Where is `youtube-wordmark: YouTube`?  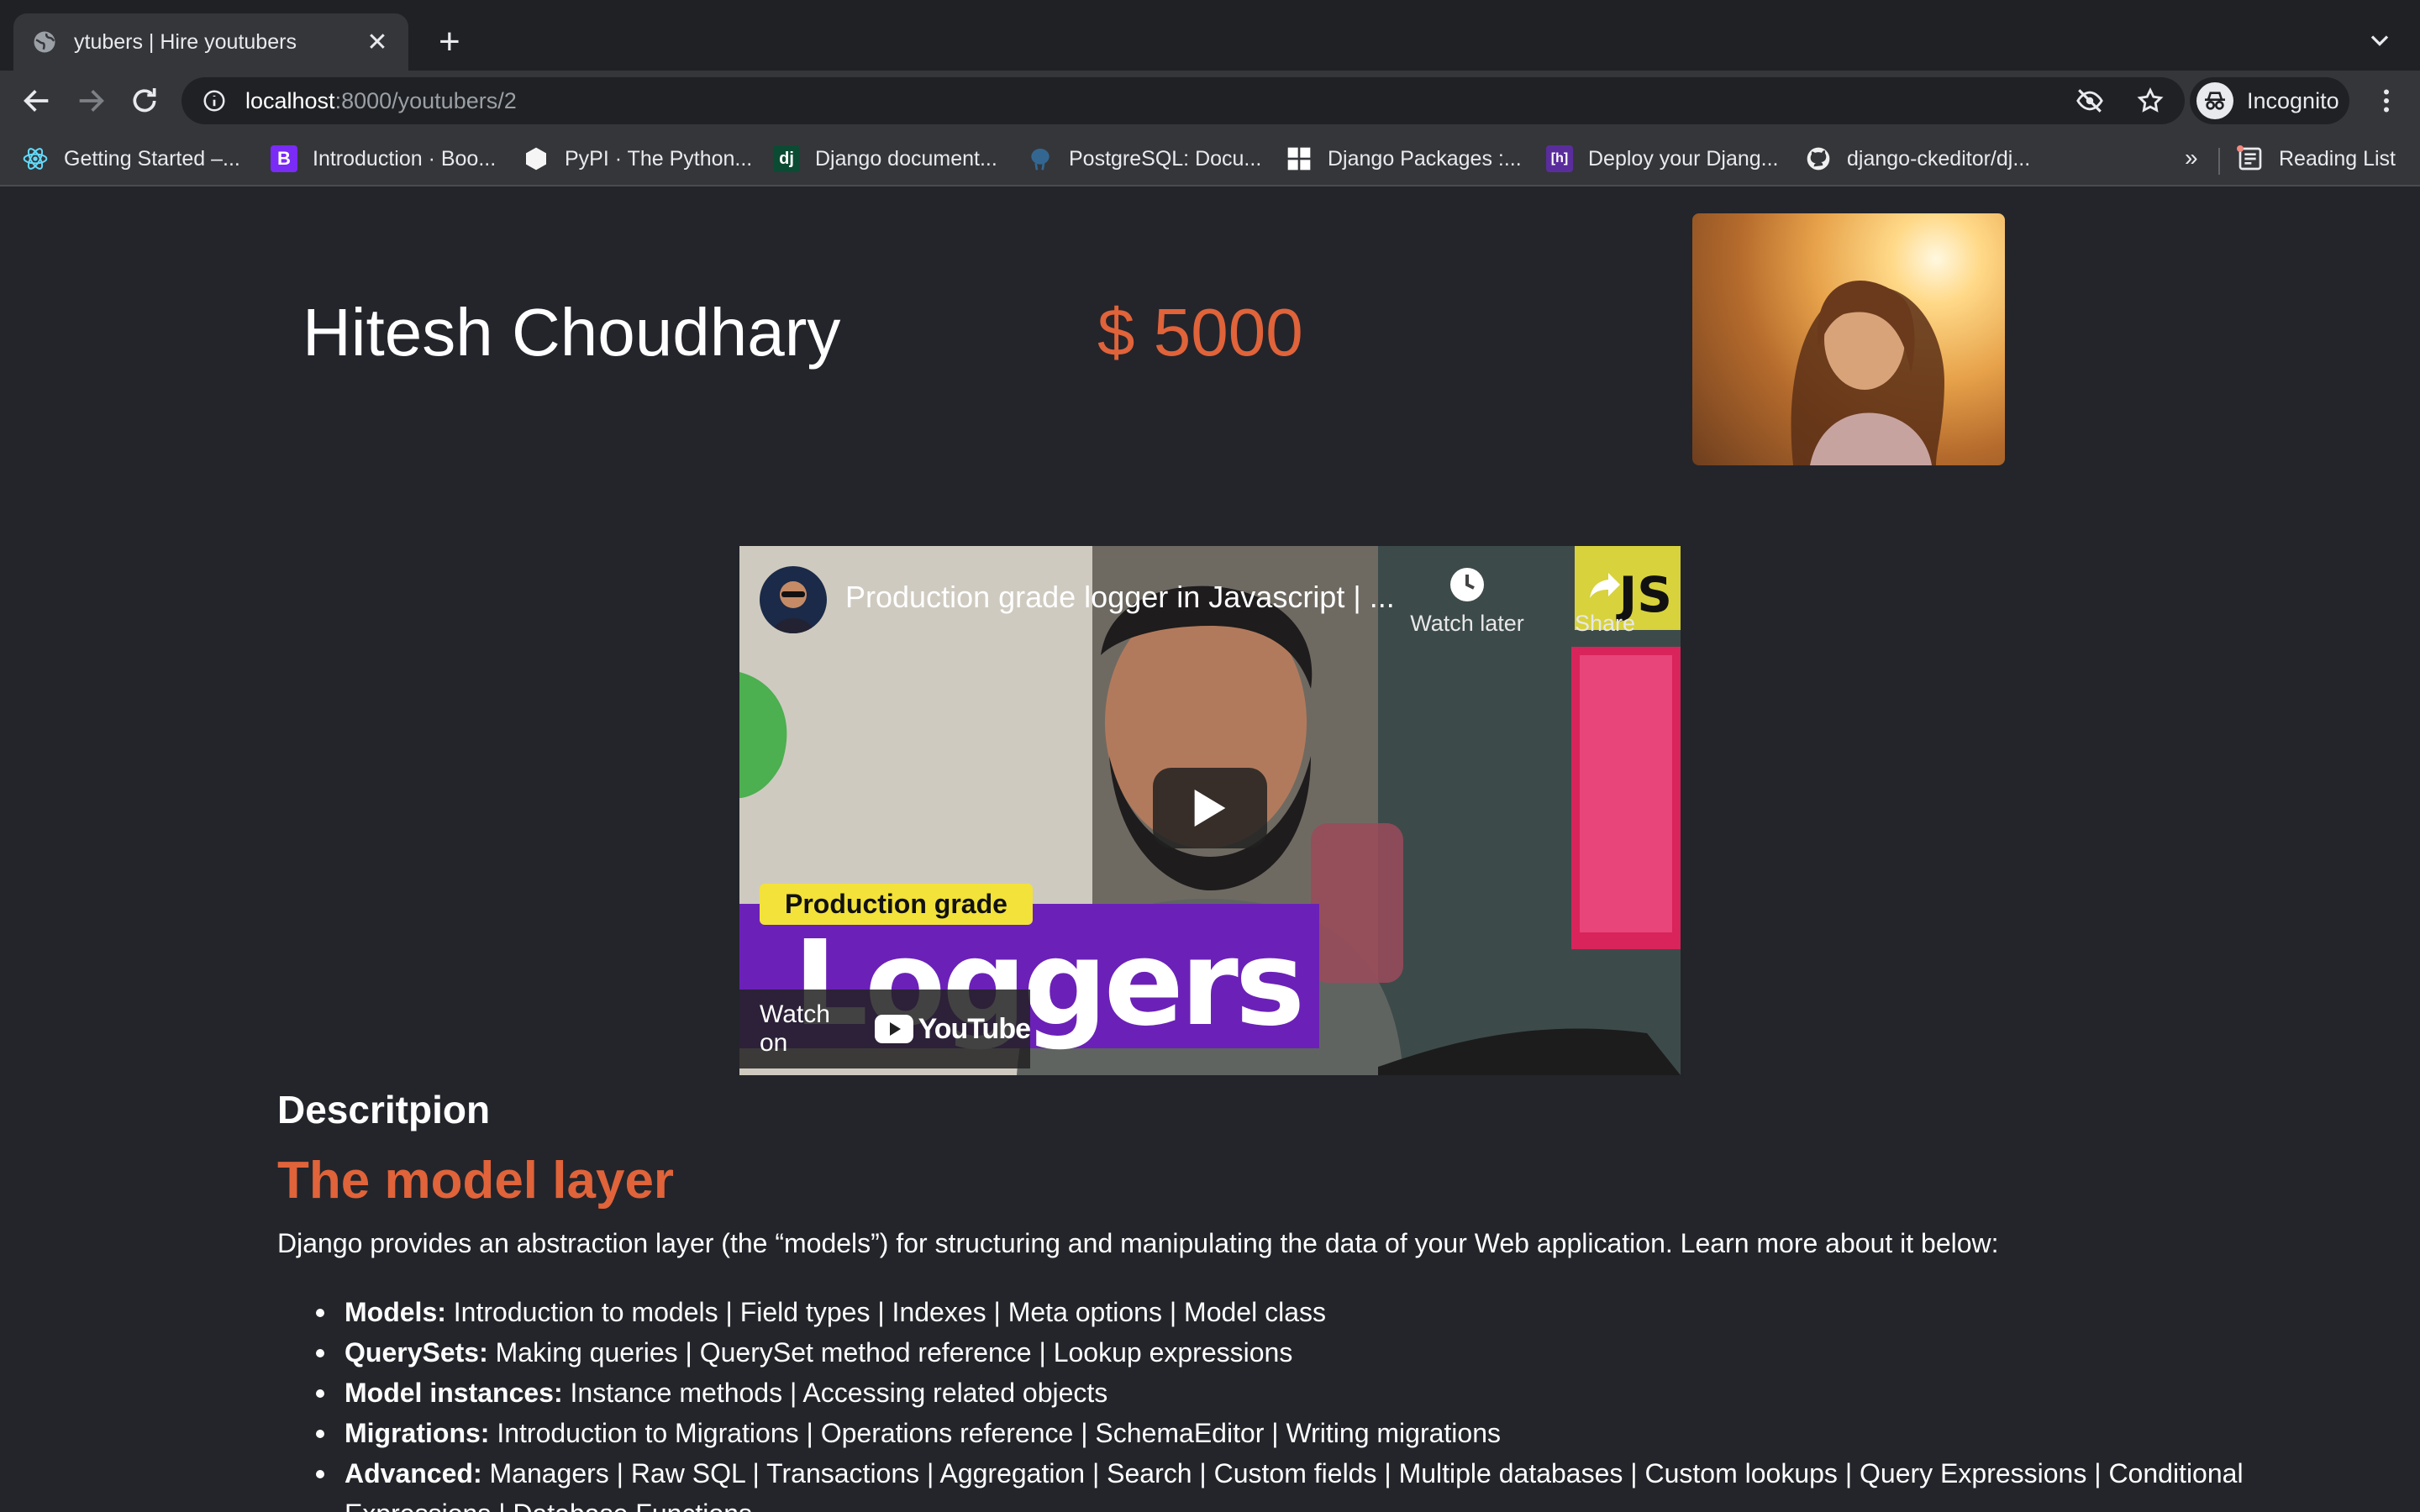 youtube-wordmark: YouTube is located at coordinates (974, 1028).